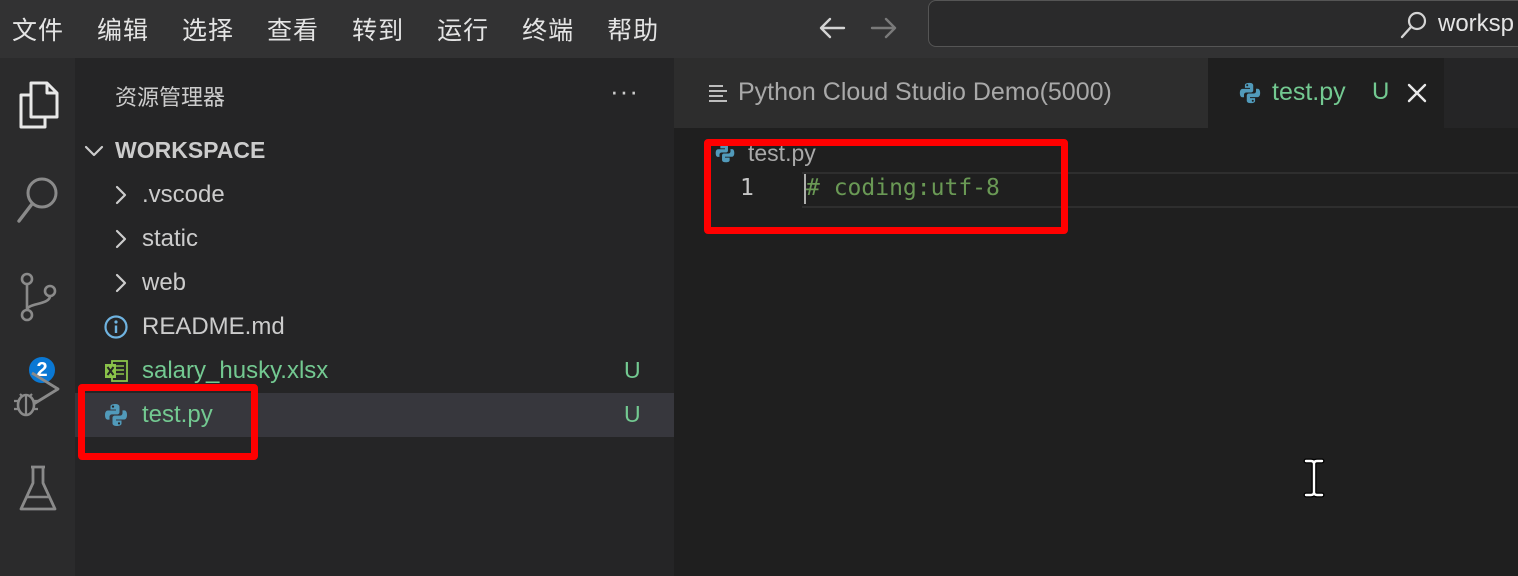 The image size is (1518, 576). Describe the element at coordinates (177, 414) in the screenshot. I see `tree-item-label: test.py` at that location.